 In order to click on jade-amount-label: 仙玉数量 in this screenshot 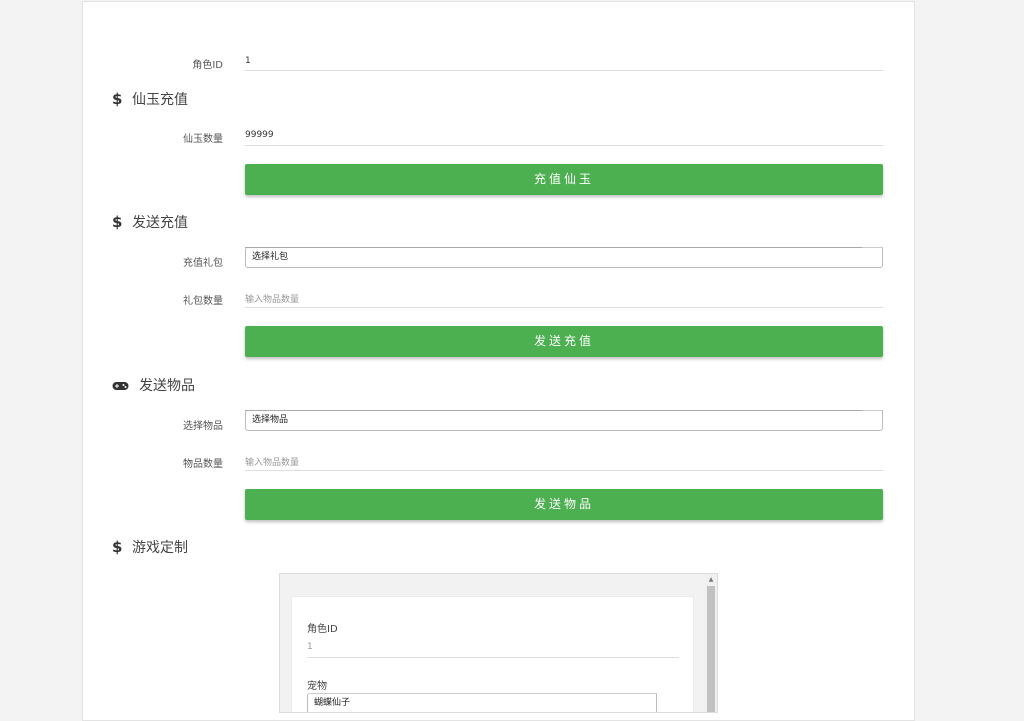, I will do `click(203, 139)`.